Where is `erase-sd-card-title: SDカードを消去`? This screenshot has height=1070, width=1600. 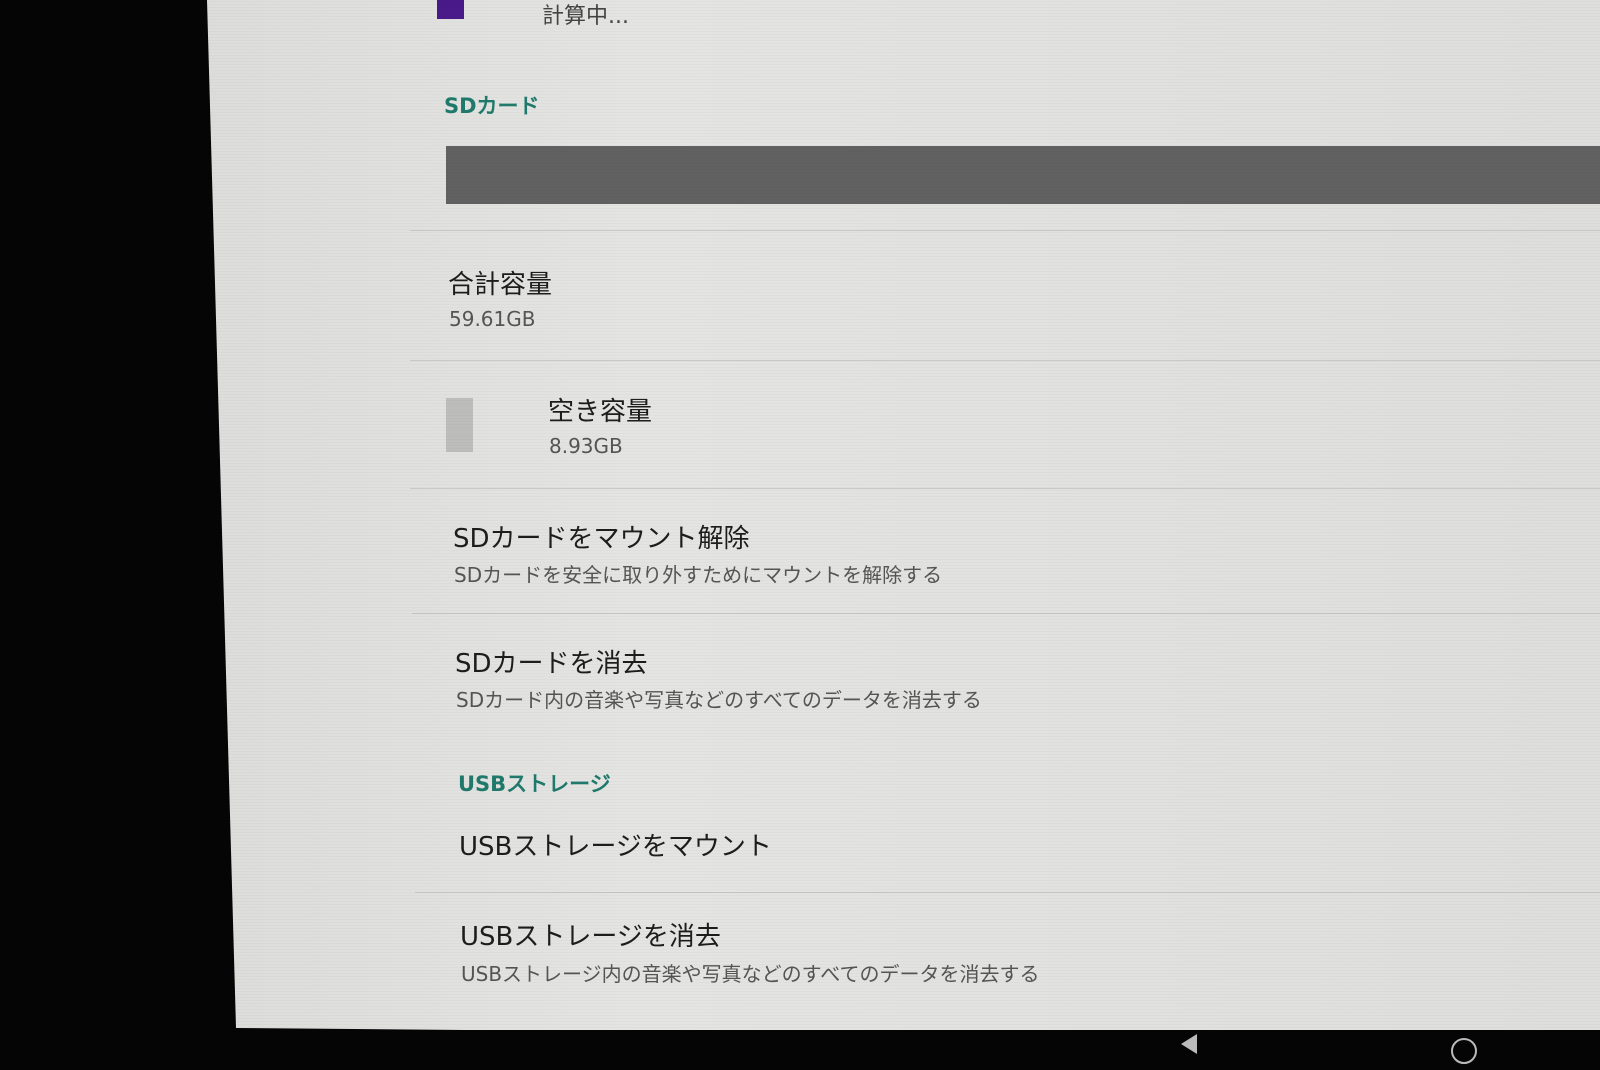 erase-sd-card-title: SDカードを消去 is located at coordinates (551, 664).